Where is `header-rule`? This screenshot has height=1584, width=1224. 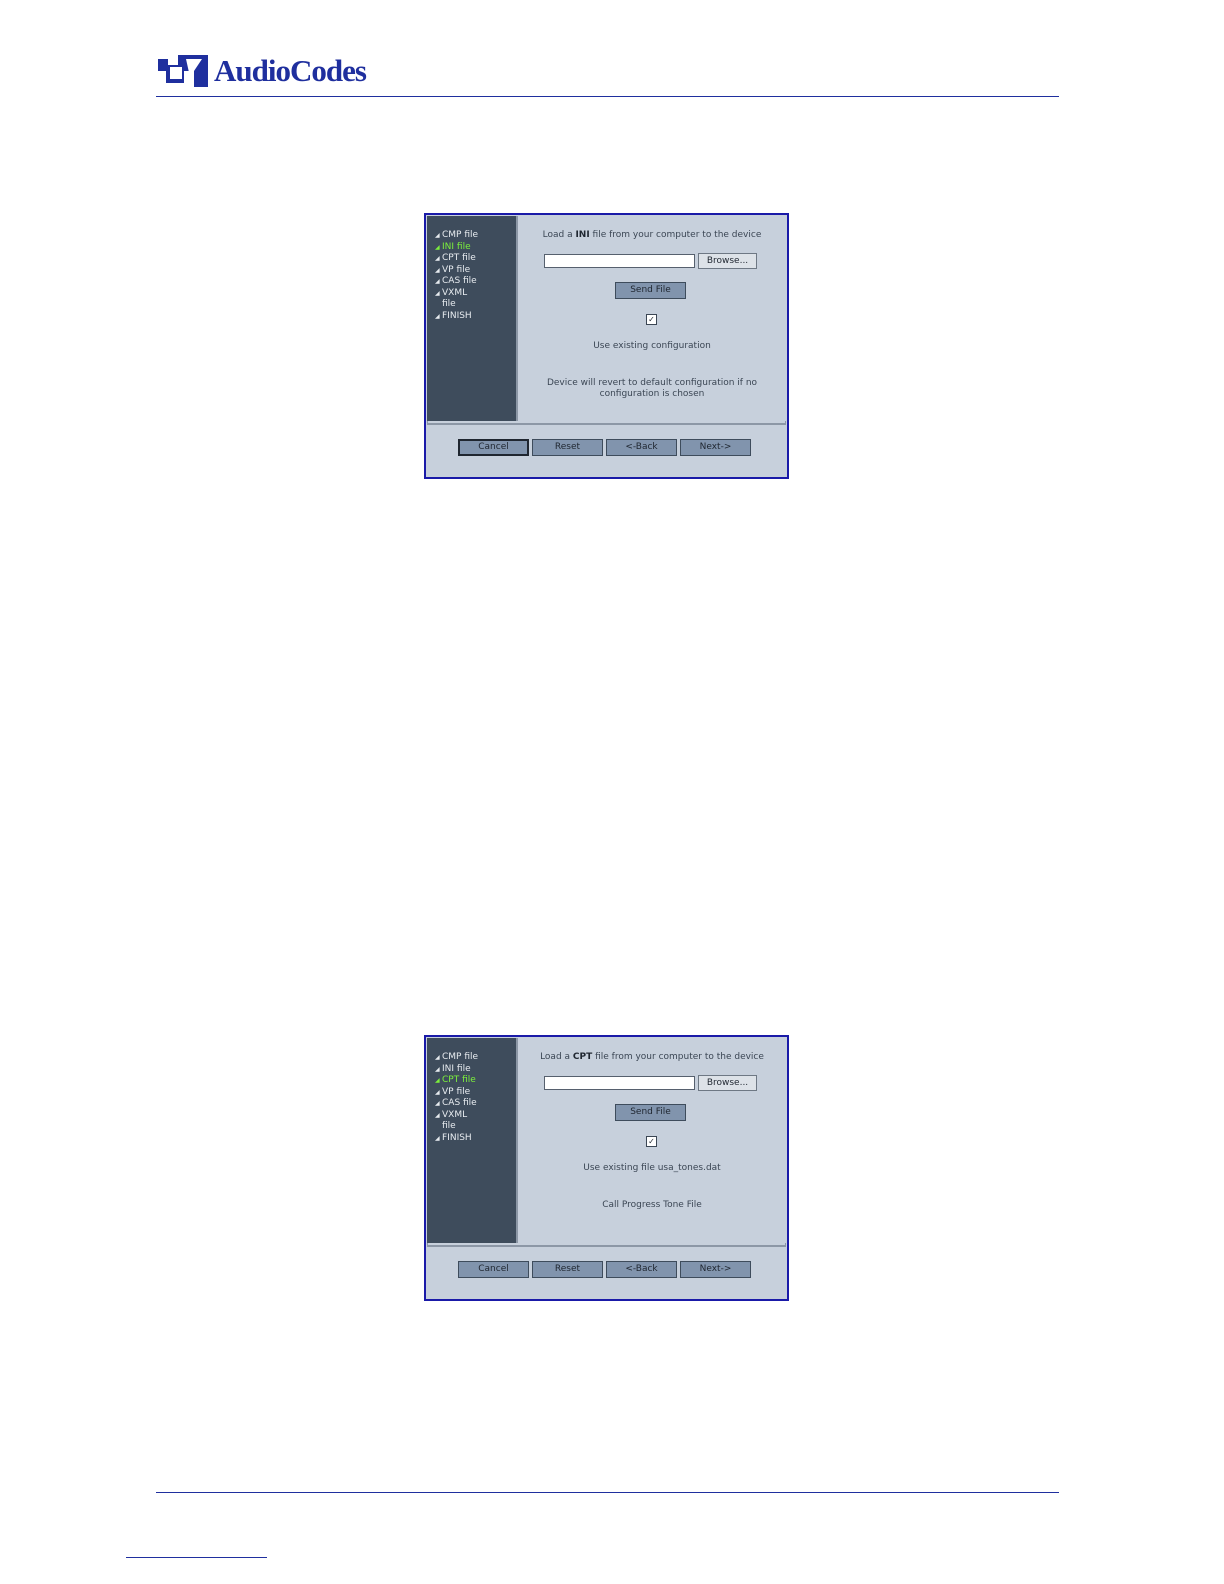 header-rule is located at coordinates (607, 96).